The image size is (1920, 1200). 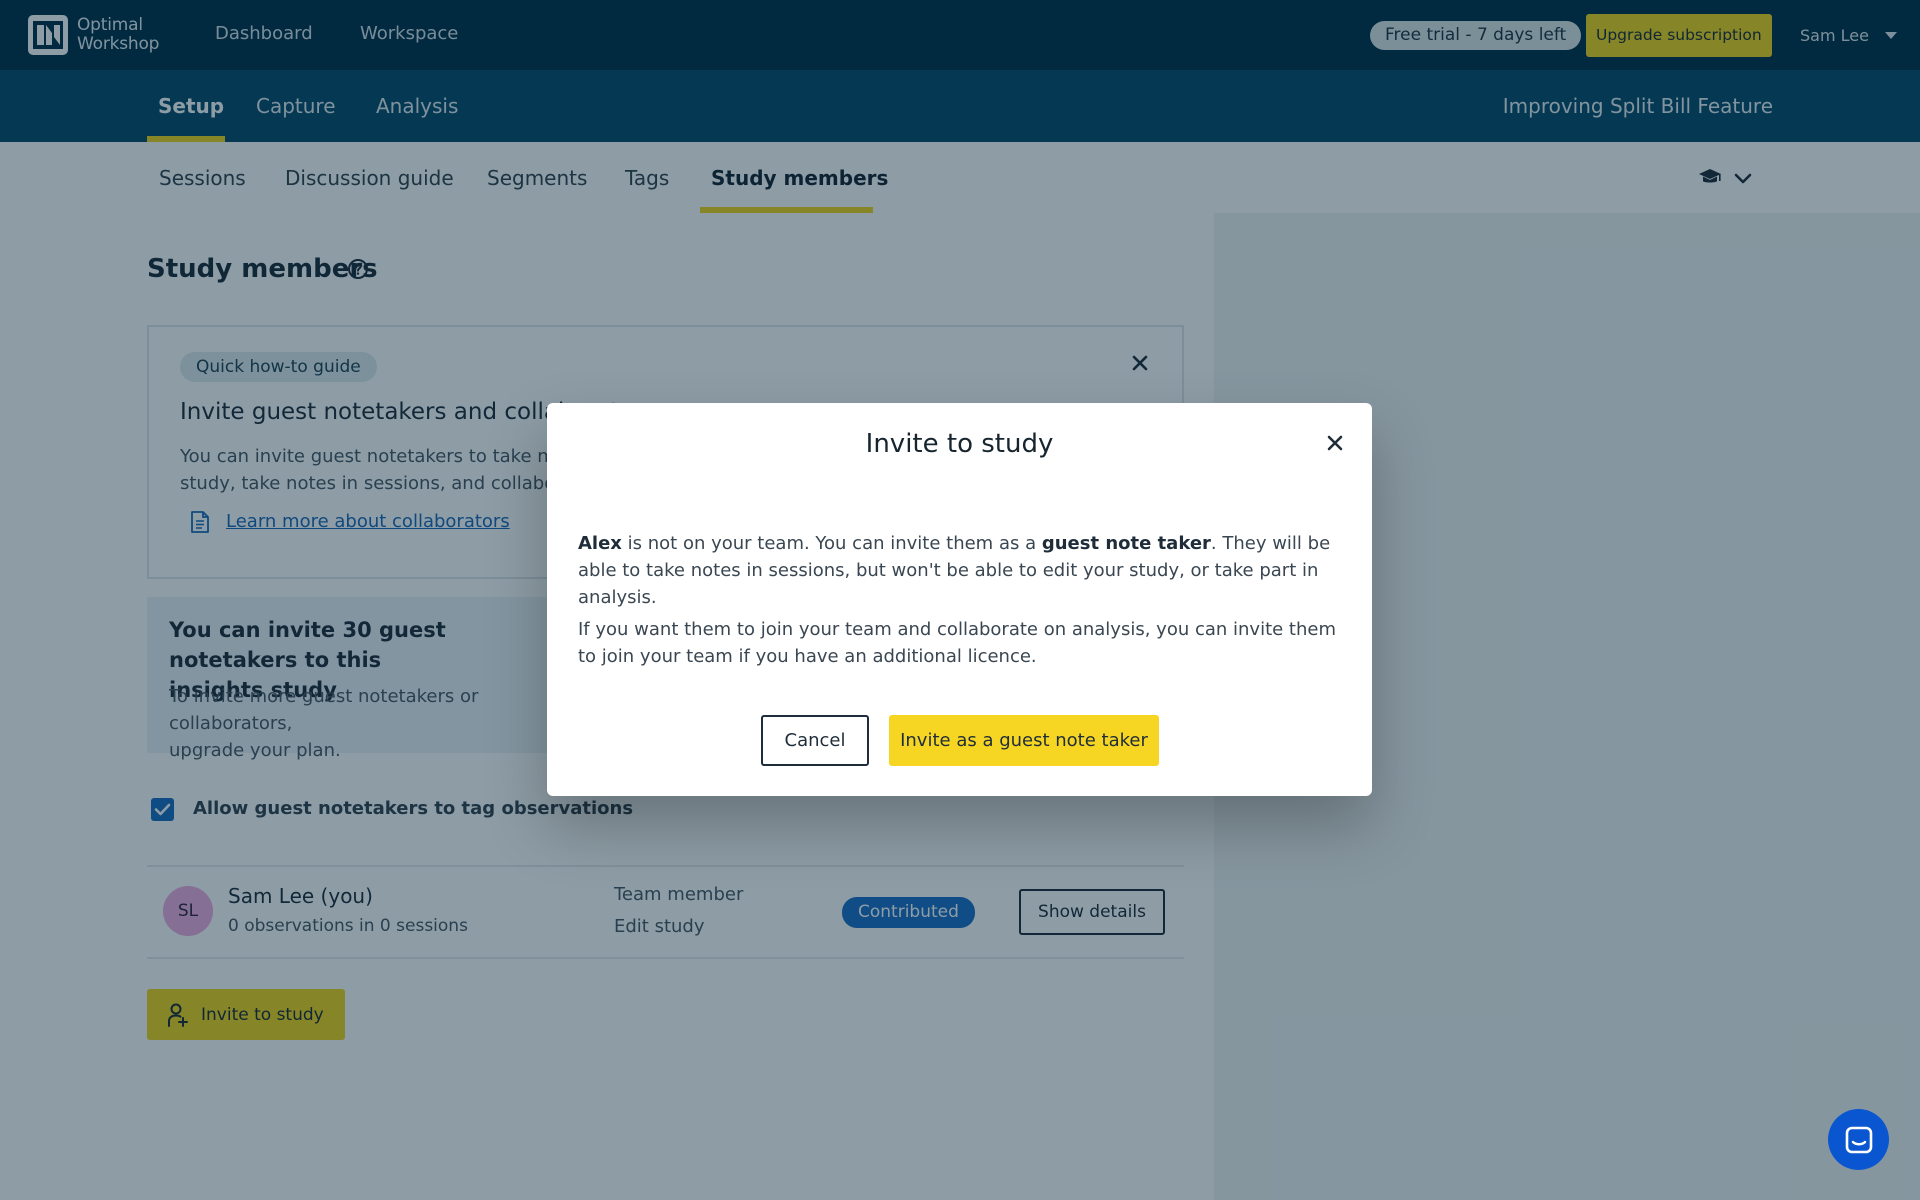 I want to click on invite-guest-button: Invite as a guest note taker, so click(x=1024, y=740).